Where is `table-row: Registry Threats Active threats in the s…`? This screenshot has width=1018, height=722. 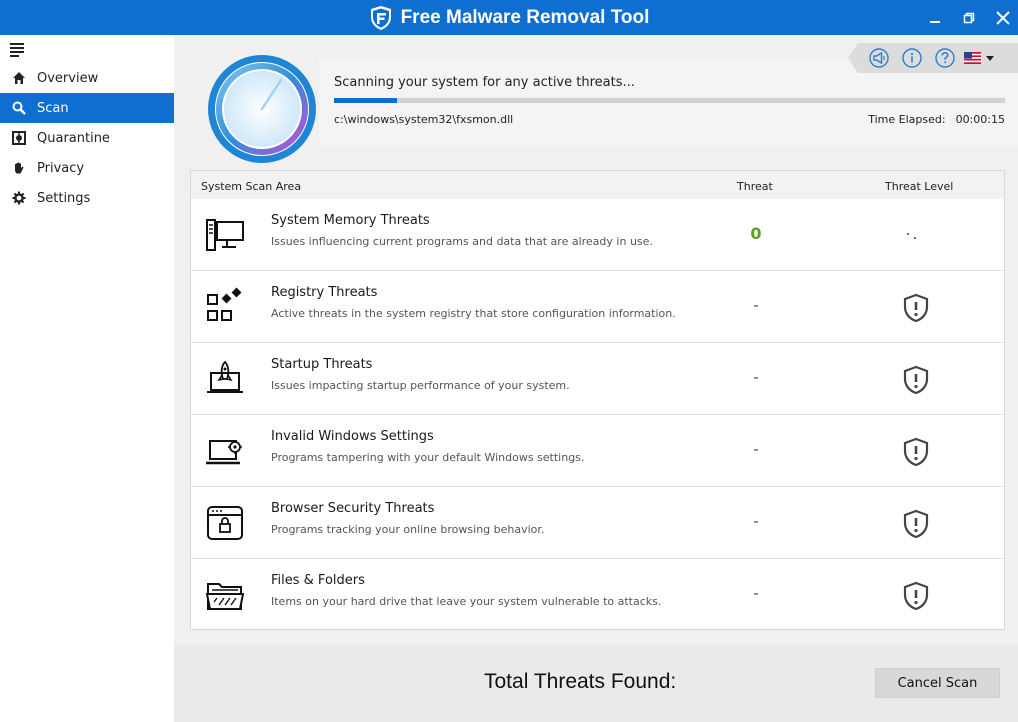
table-row: Registry Threats Active threats in the s… is located at coordinates (597, 307).